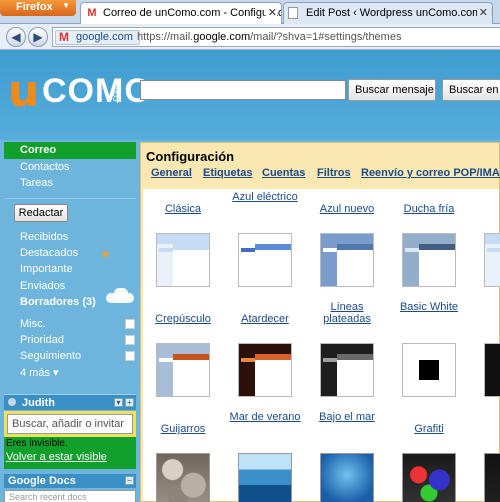 The height and width of the screenshot is (502, 500). I want to click on more-labels-link: 4 más ▾, so click(39, 372).